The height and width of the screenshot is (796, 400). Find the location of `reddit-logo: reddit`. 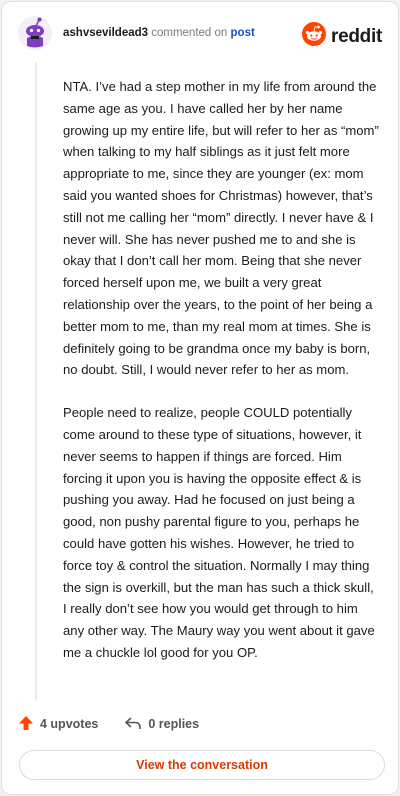

reddit-logo: reddit is located at coordinates (342, 36).